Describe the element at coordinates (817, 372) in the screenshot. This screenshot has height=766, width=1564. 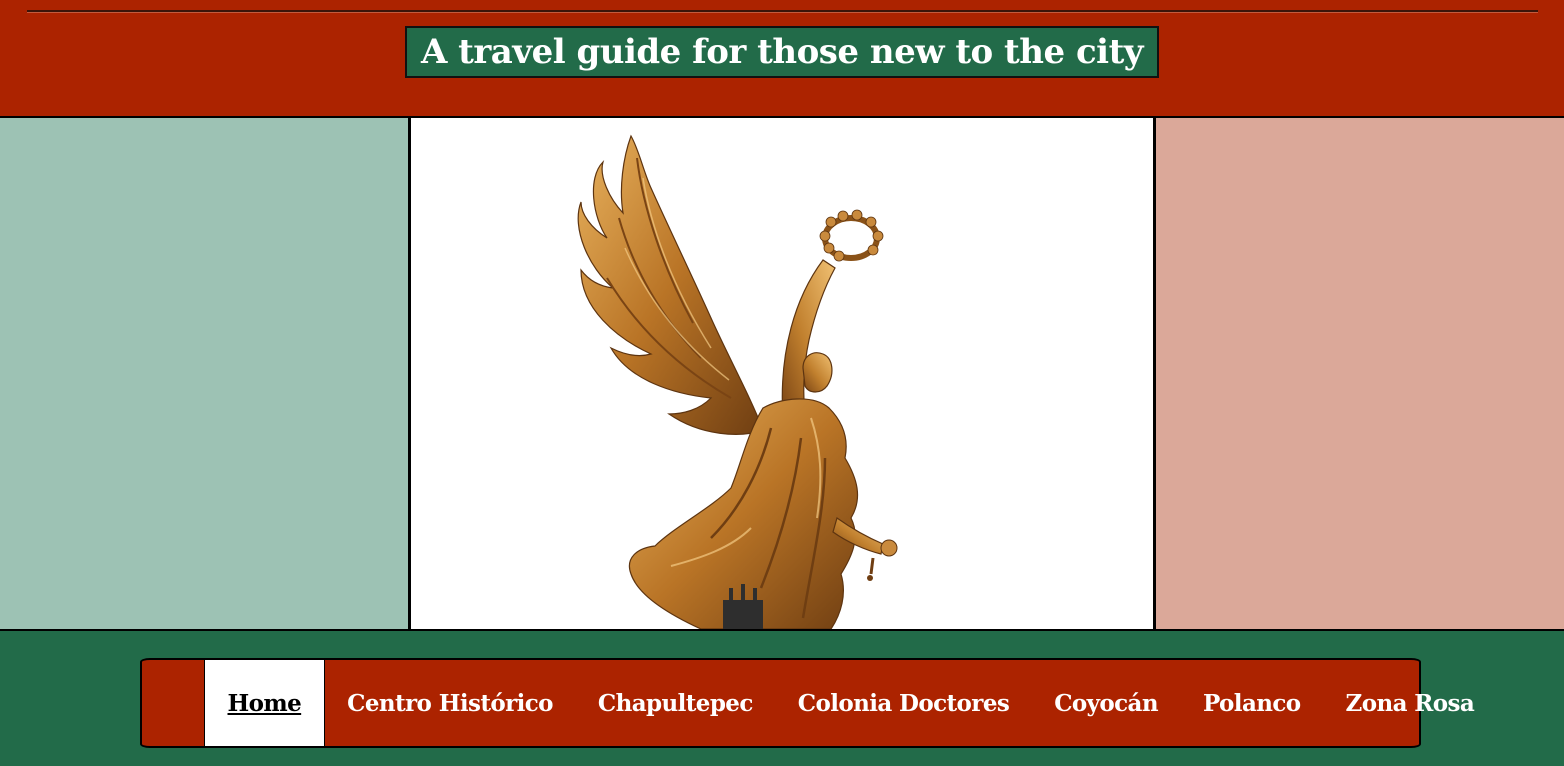
I see `statue-head` at that location.